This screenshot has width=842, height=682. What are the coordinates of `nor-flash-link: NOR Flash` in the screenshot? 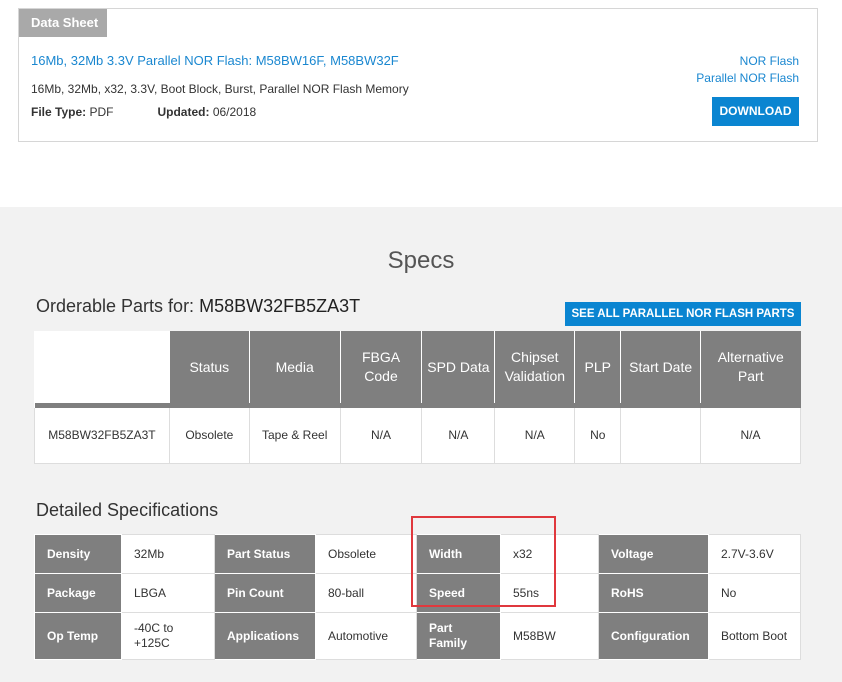 It's located at (747, 61).